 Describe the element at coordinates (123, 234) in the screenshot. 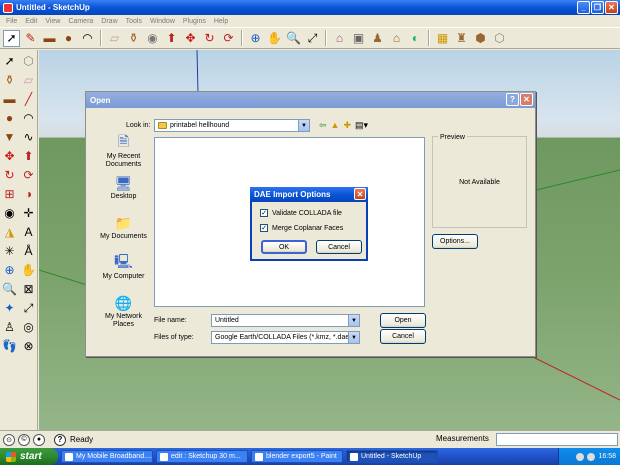

I see `place-my-documents: 📁 My Documents` at that location.